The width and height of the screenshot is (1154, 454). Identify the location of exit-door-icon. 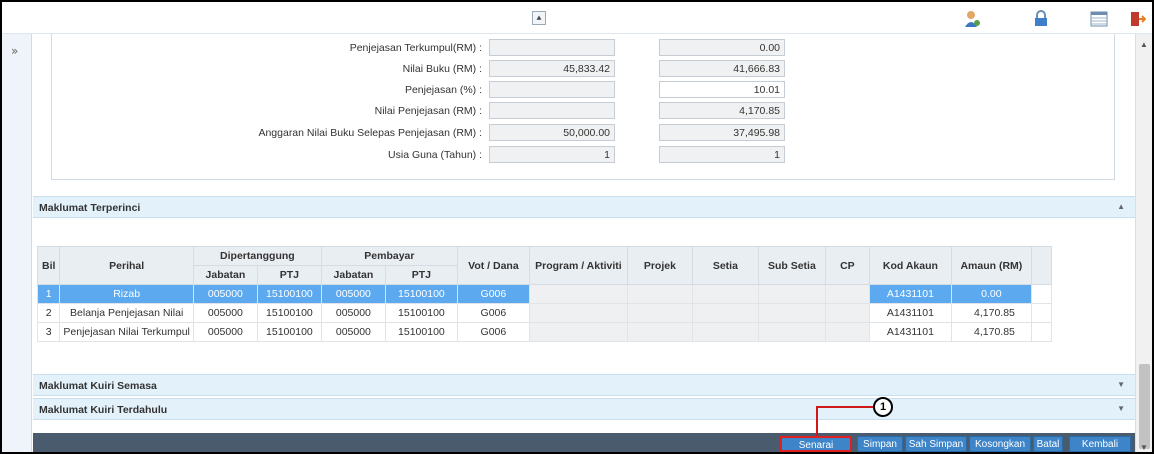
(1137, 19).